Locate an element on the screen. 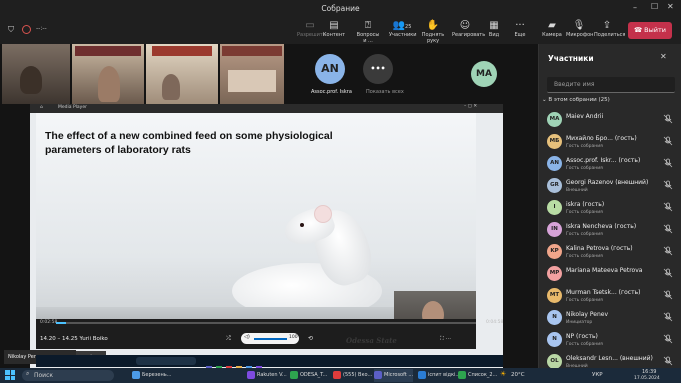 This screenshot has height=383, width=681. participant-name: Kalina Petrova (гость) is located at coordinates (599, 248).